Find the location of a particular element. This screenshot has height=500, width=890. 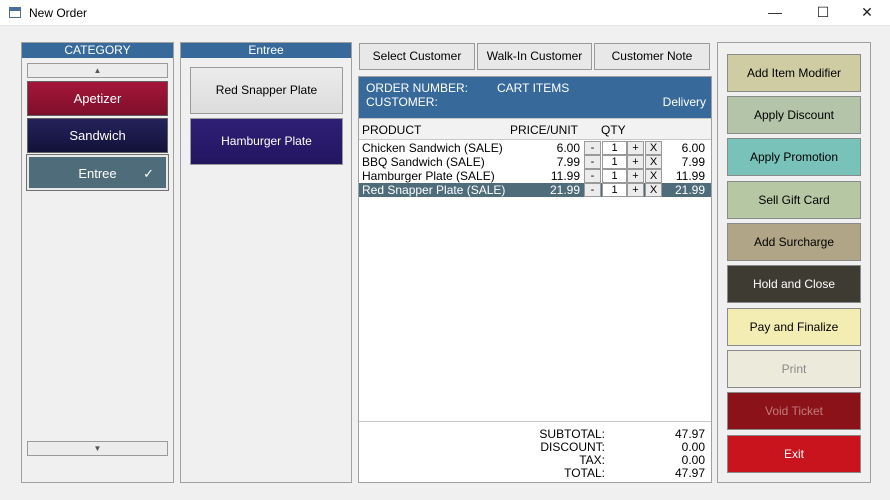

minimize-icon: — is located at coordinates (775, 13).